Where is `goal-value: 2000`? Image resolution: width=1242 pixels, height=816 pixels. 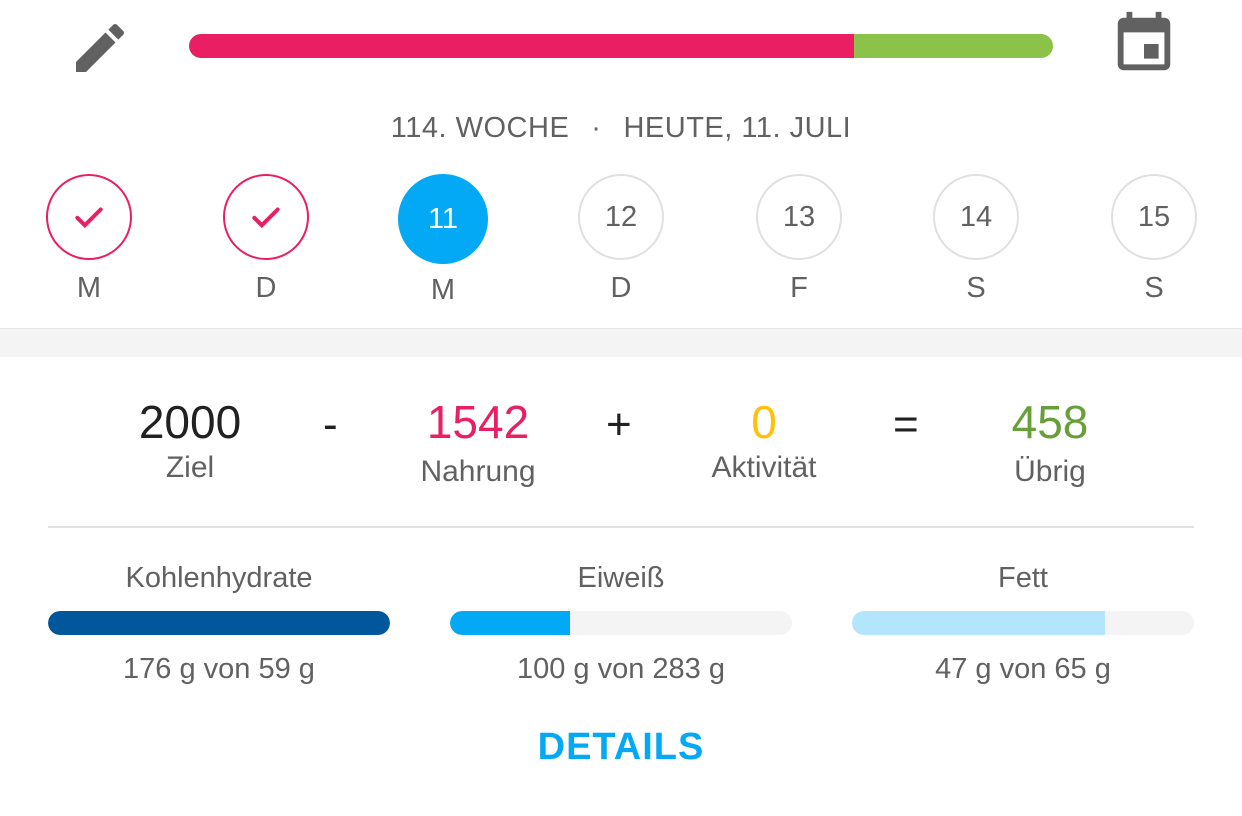 goal-value: 2000 is located at coordinates (190, 422).